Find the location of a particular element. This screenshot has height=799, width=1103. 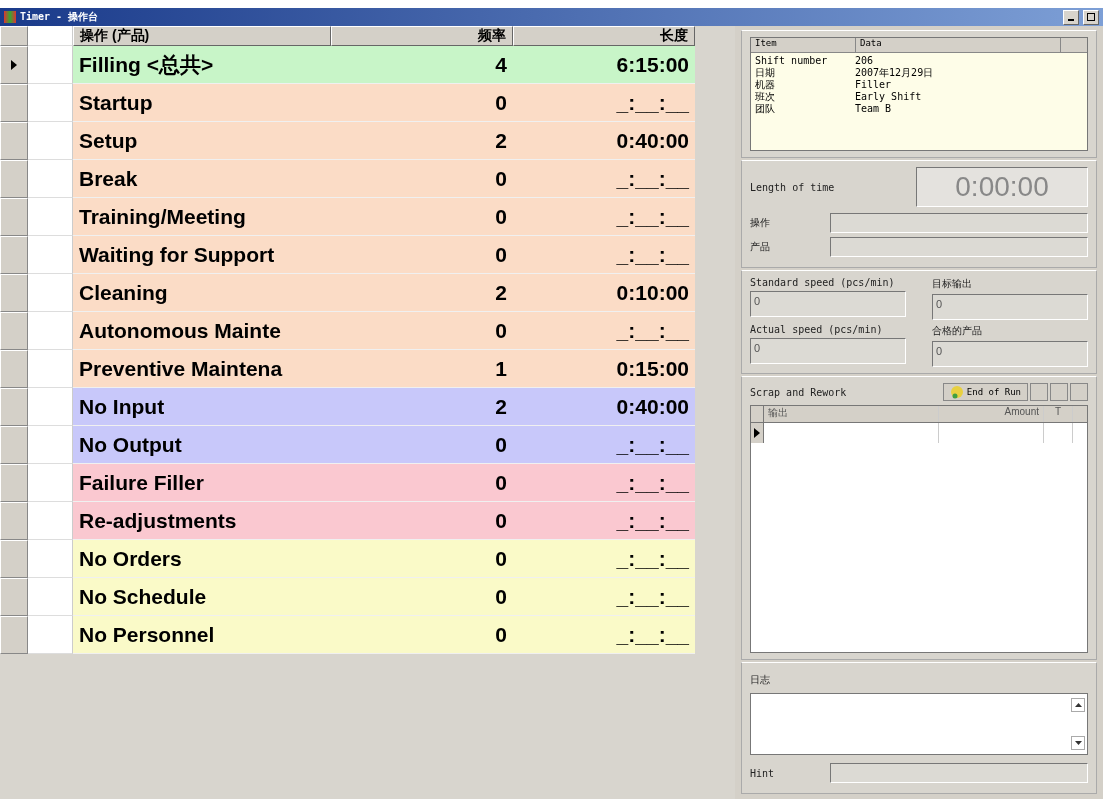

table-cell: Setup is located at coordinates (202, 141).